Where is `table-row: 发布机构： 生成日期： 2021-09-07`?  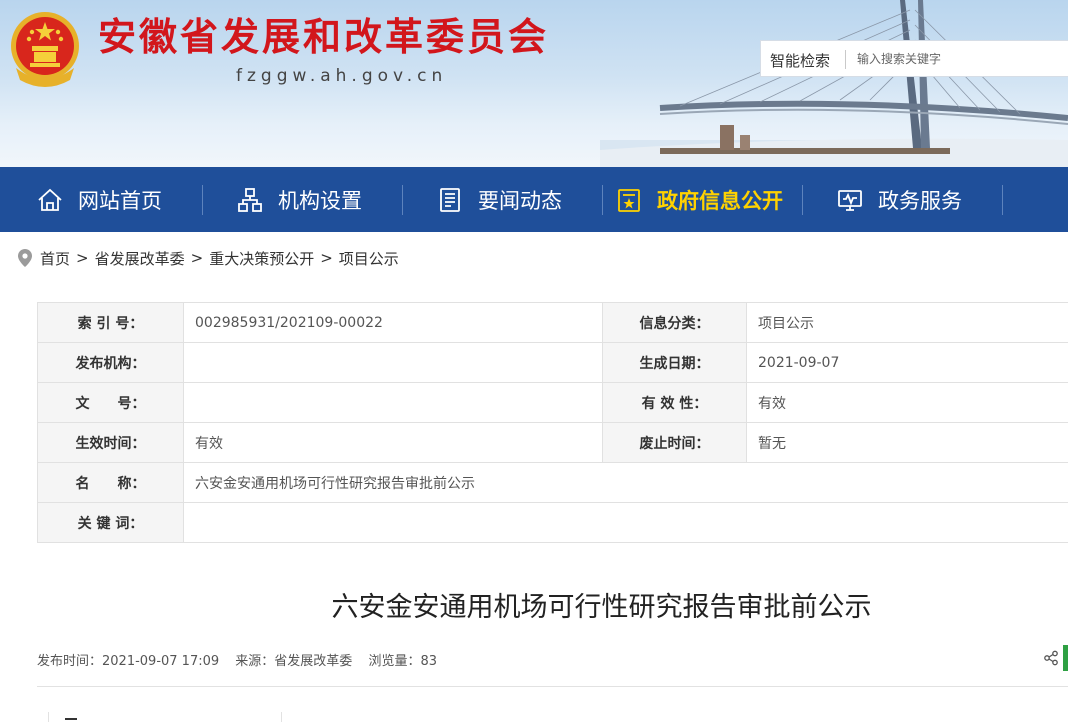 table-row: 发布机构： 生成日期： 2021-09-07 is located at coordinates (552, 362).